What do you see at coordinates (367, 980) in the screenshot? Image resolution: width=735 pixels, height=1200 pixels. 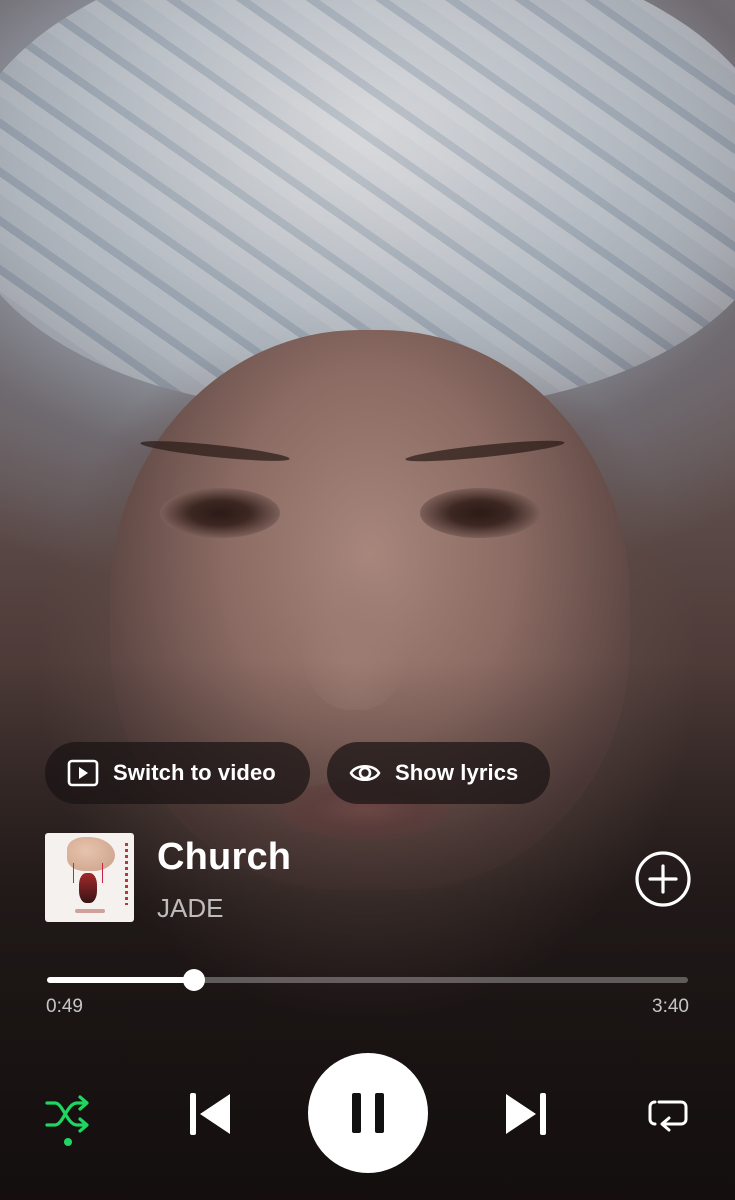 I see `progress-bar` at bounding box center [367, 980].